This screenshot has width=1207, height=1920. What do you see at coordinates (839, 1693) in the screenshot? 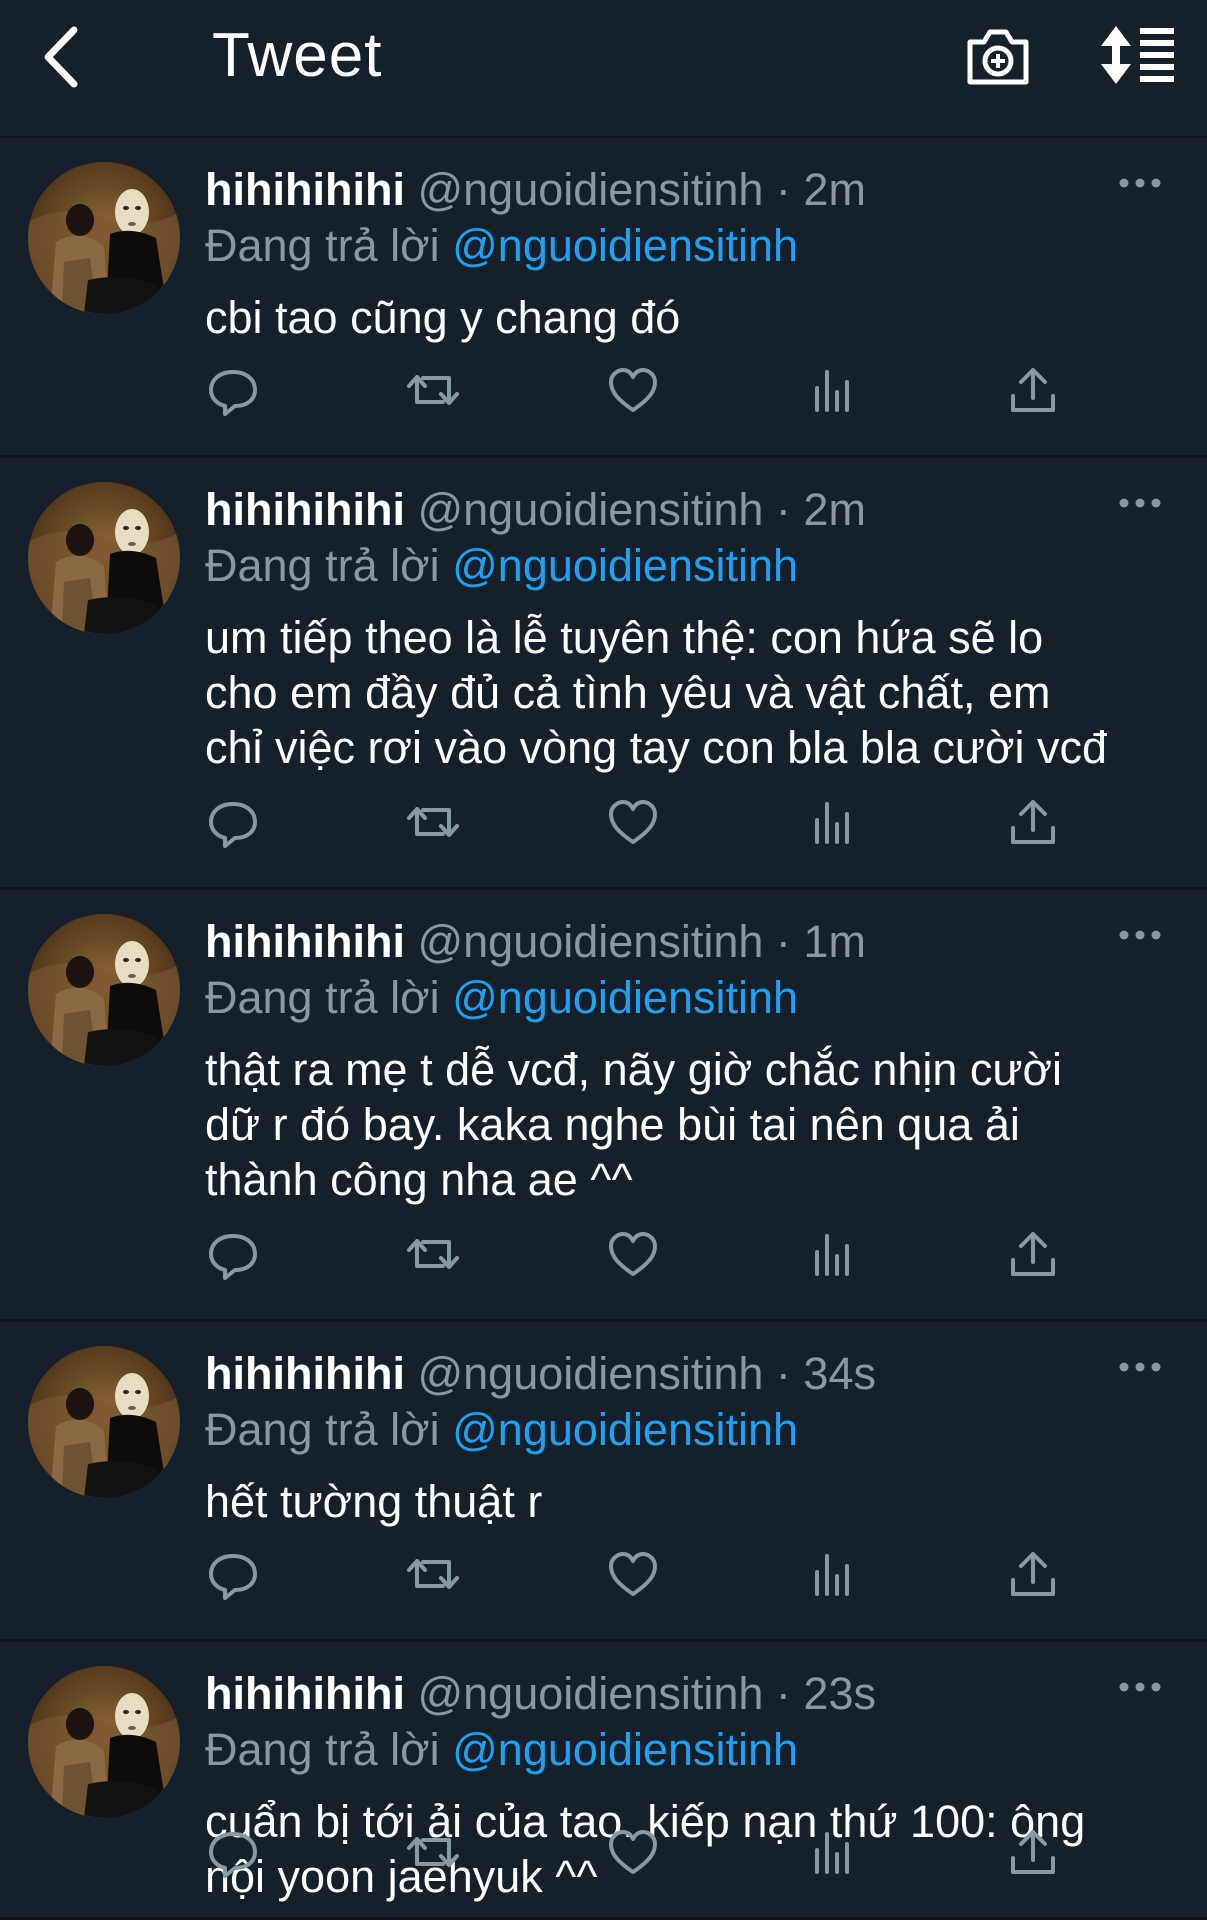
I see `timestamp: 23s` at bounding box center [839, 1693].